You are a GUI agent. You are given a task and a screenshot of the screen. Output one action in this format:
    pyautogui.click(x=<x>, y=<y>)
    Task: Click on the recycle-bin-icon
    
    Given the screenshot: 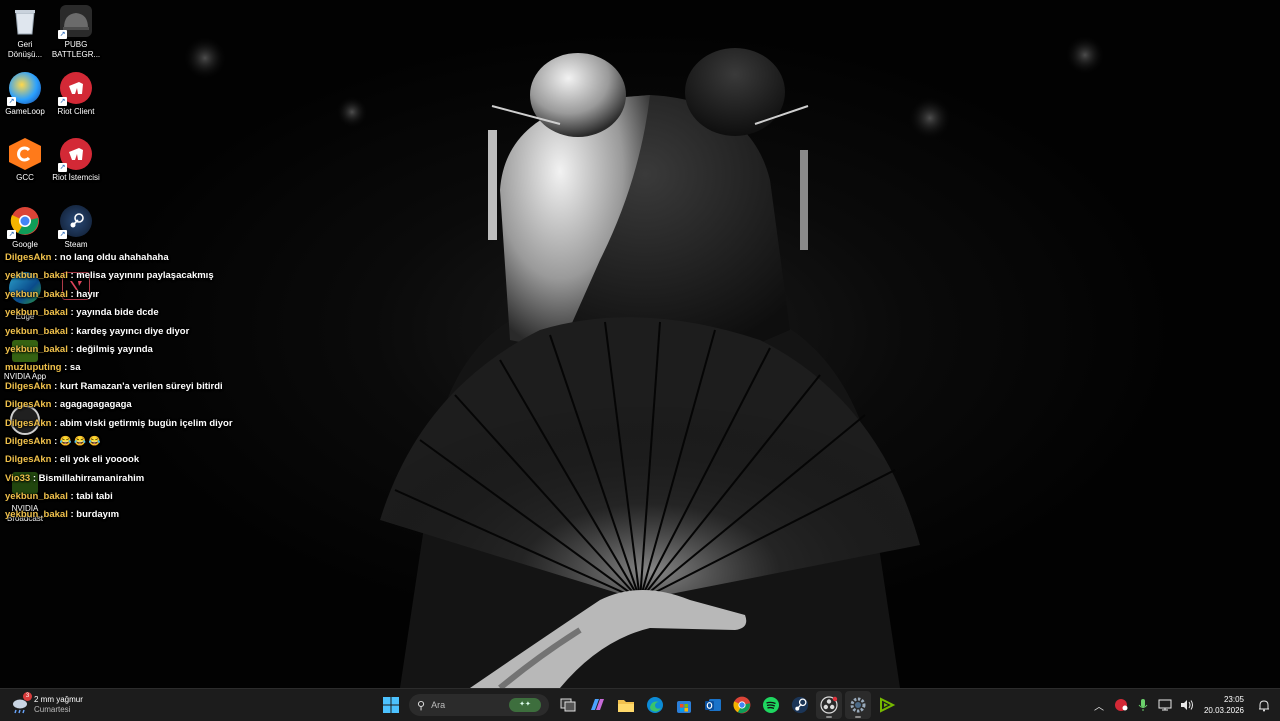 What is the action you would take?
    pyautogui.click(x=25, y=21)
    